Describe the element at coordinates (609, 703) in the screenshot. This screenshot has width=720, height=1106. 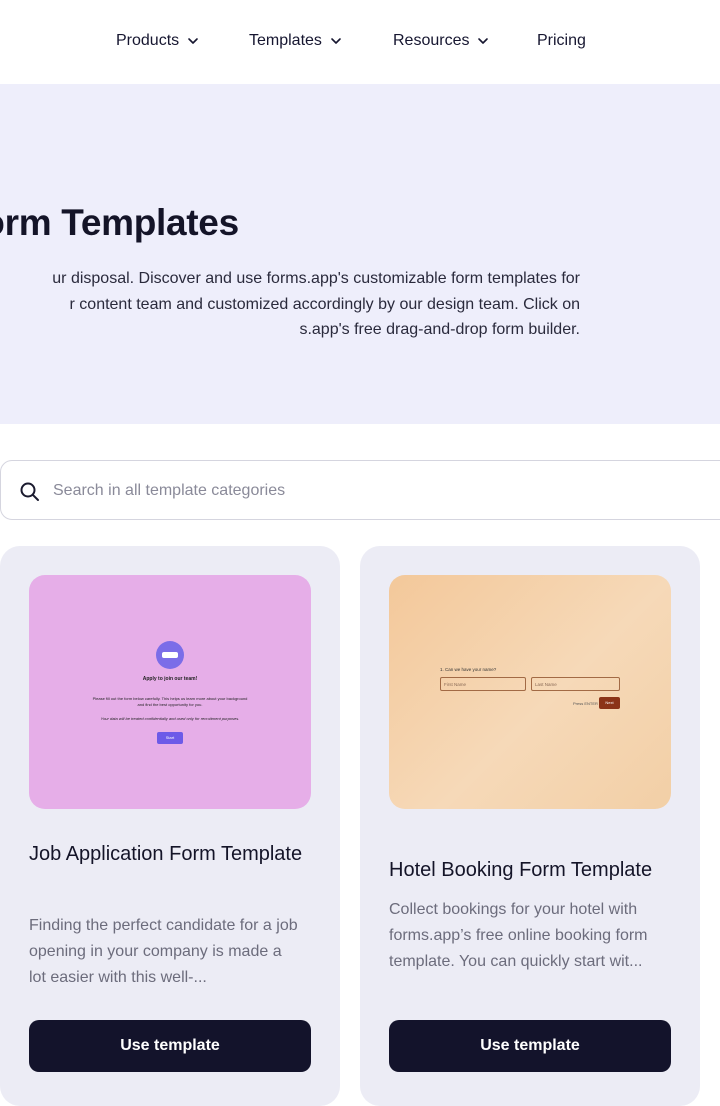
I see `preview-next-button: Next` at that location.